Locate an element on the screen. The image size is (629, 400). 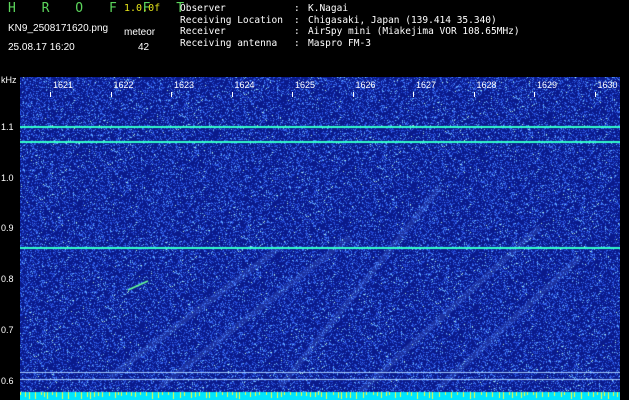
info-value: AirSpy mini (Miakejima VOR 108.65MHz) is located at coordinates (414, 31).